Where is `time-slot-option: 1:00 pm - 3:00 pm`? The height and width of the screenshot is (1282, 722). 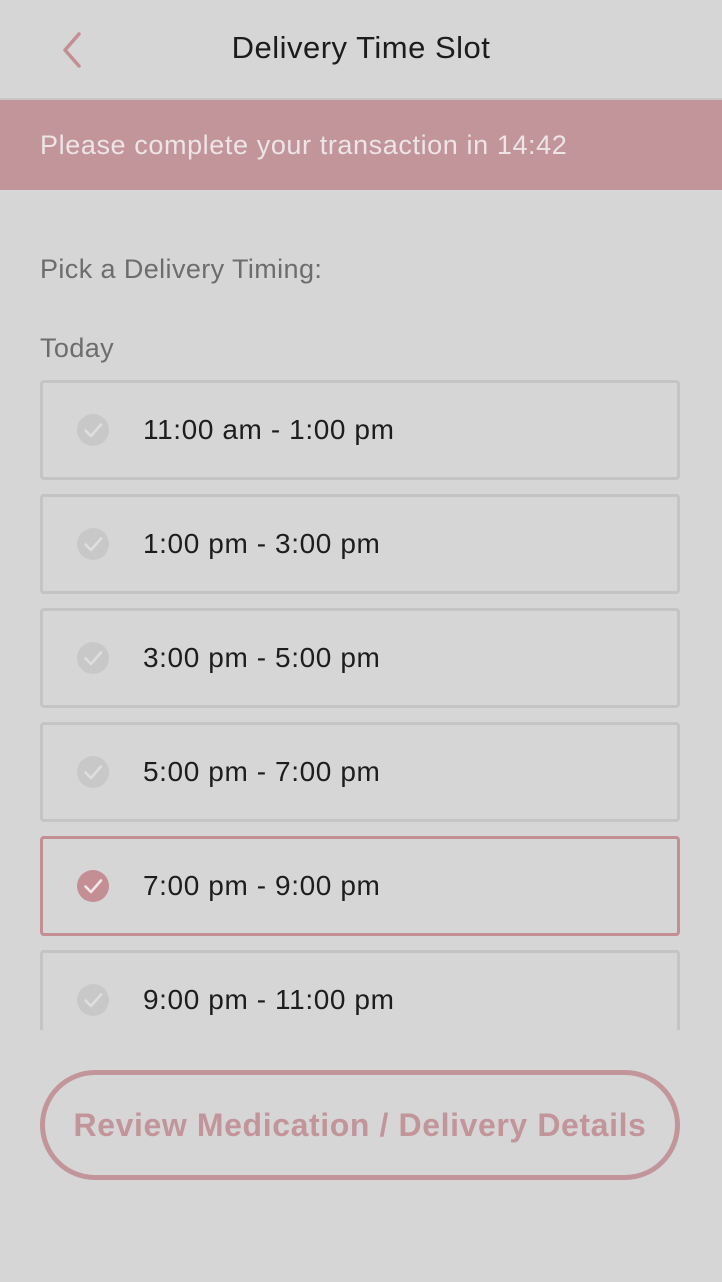
time-slot-option: 1:00 pm - 3:00 pm is located at coordinates (360, 544).